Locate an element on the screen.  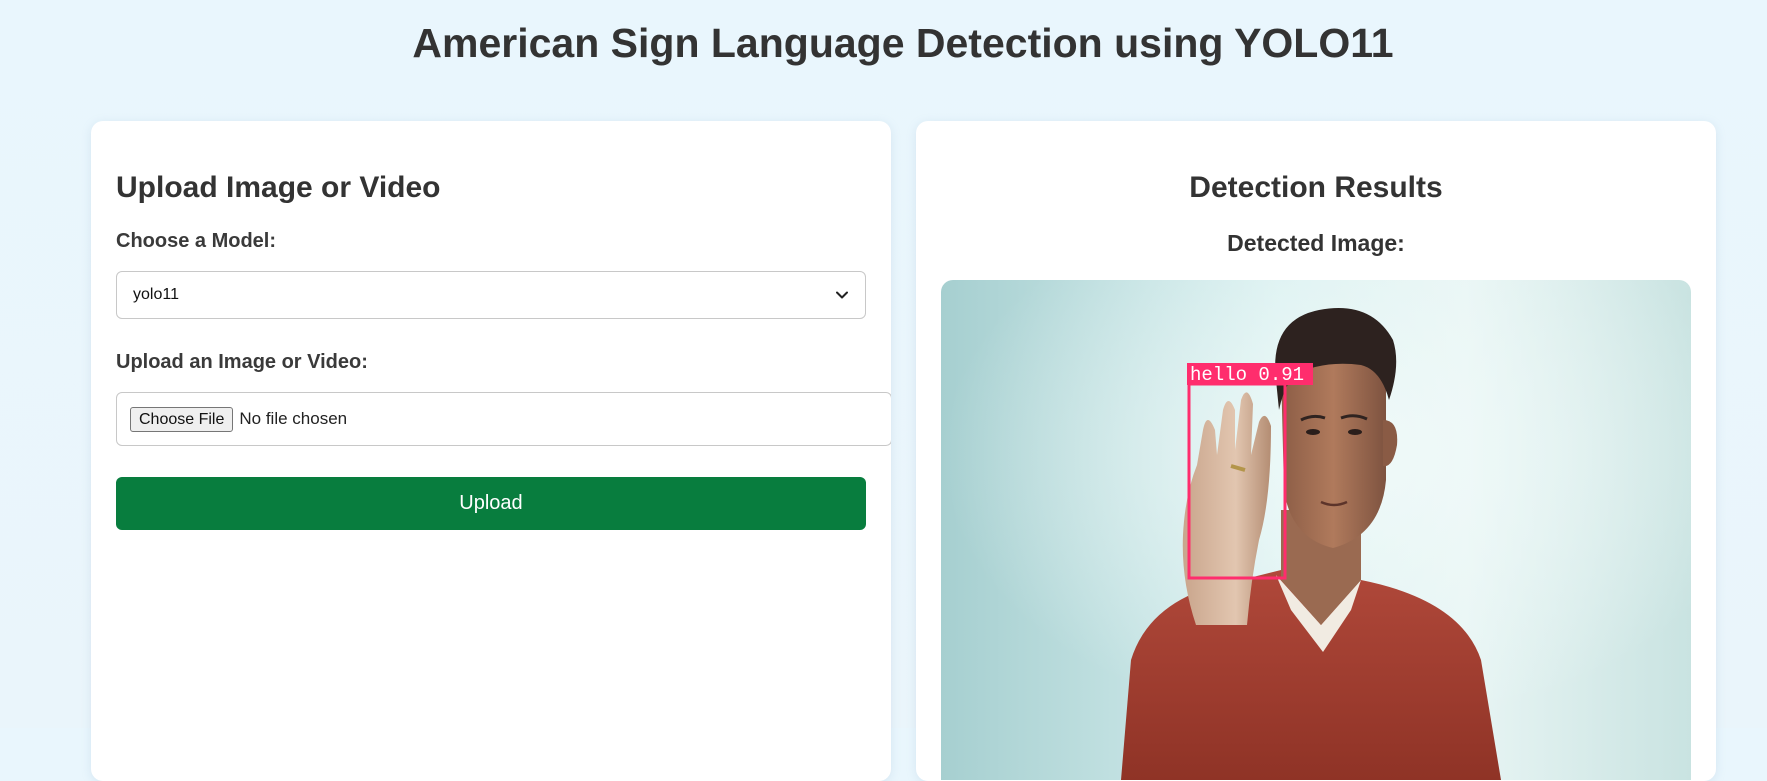
person-eye-left is located at coordinates (1313, 432).